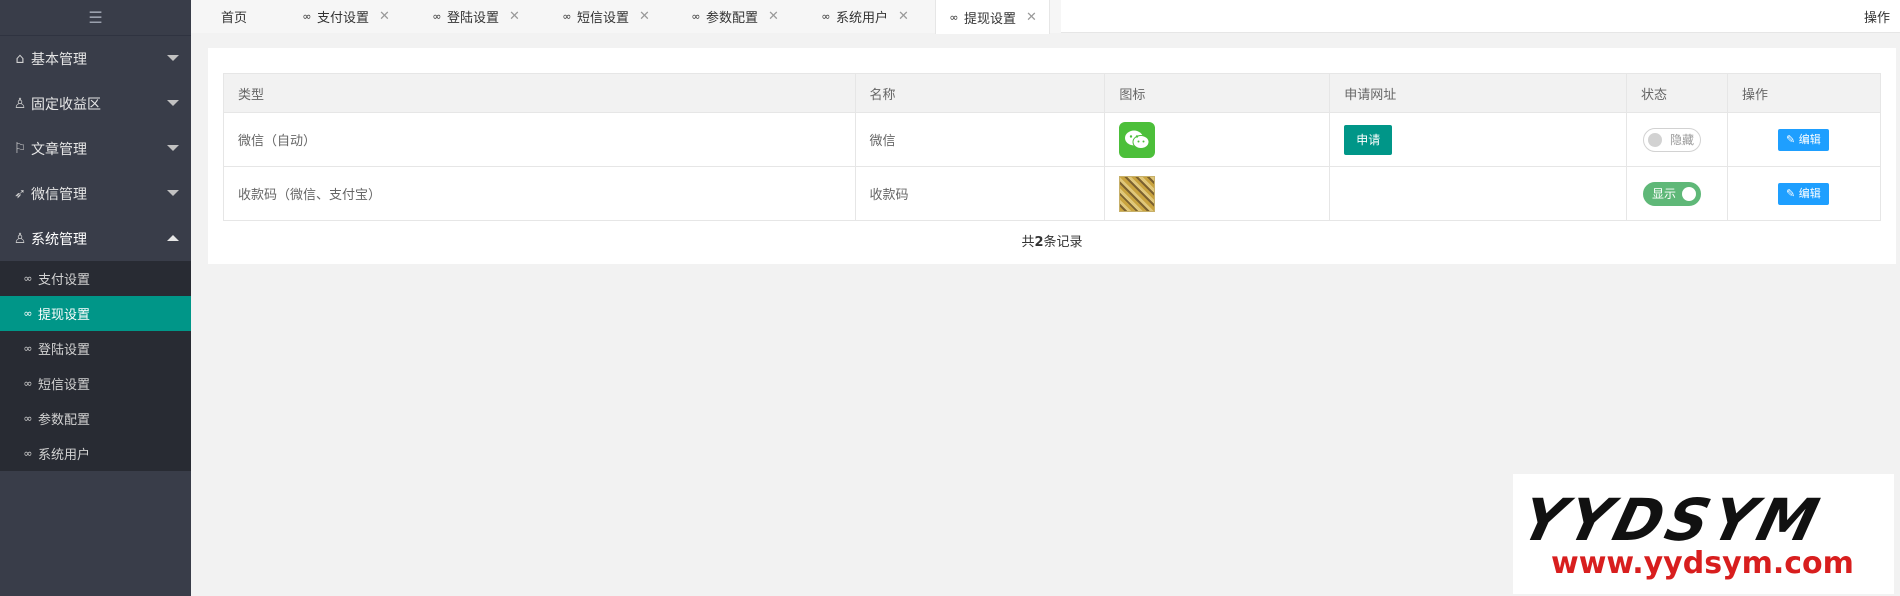 This screenshot has width=1900, height=596. I want to click on tab-operations-label: 操作, so click(1876, 18).